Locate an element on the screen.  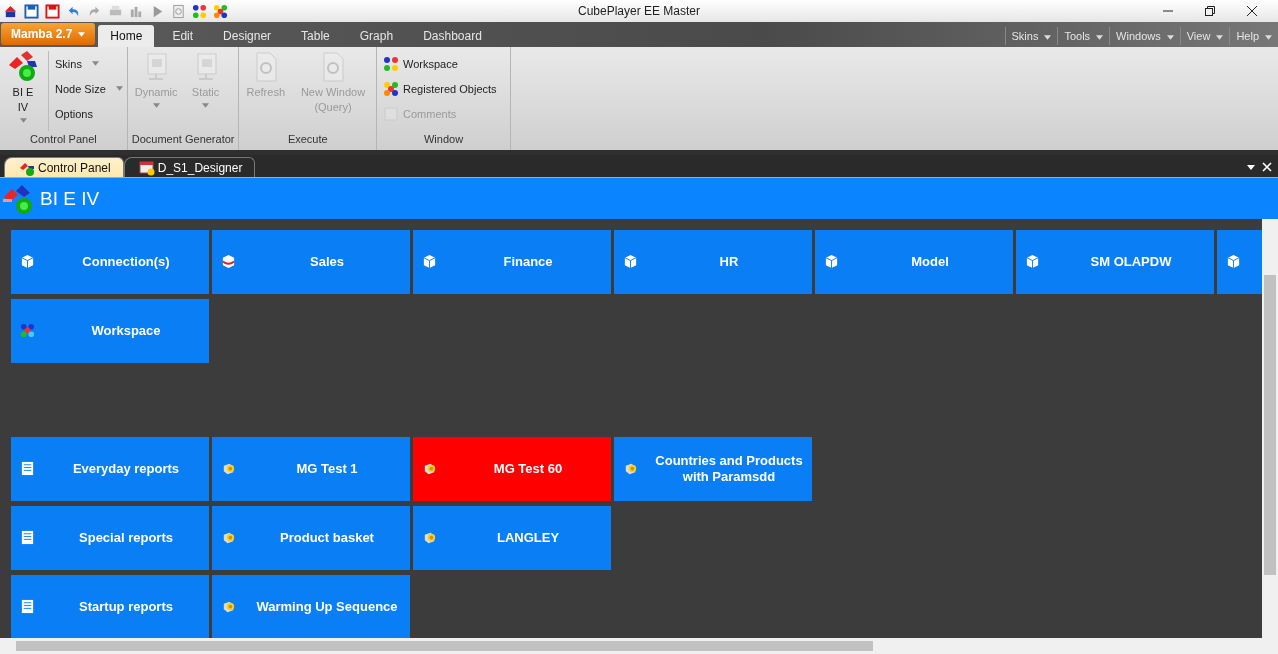
cube-tile: HR is located at coordinates (713, 262).